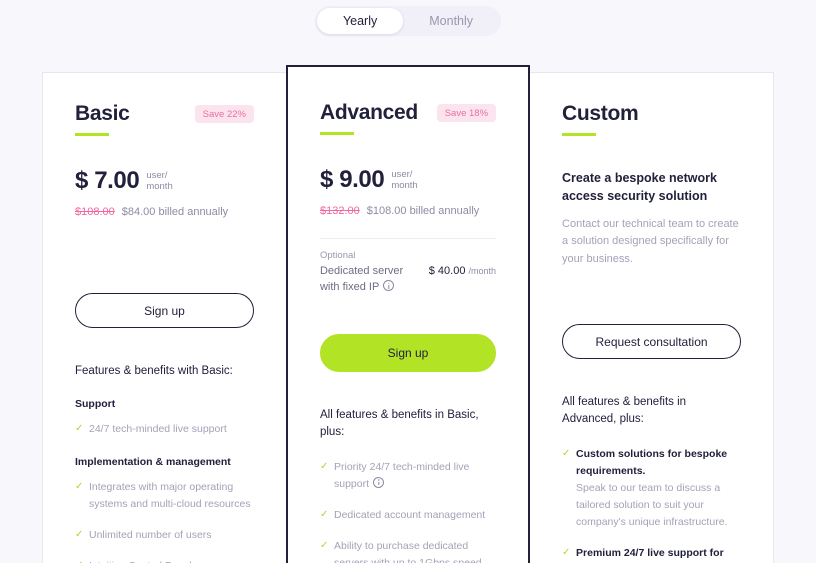 Image resolution: width=816 pixels, height=563 pixels. What do you see at coordinates (651, 113) in the screenshot?
I see `plan-header-custom: Custom` at bounding box center [651, 113].